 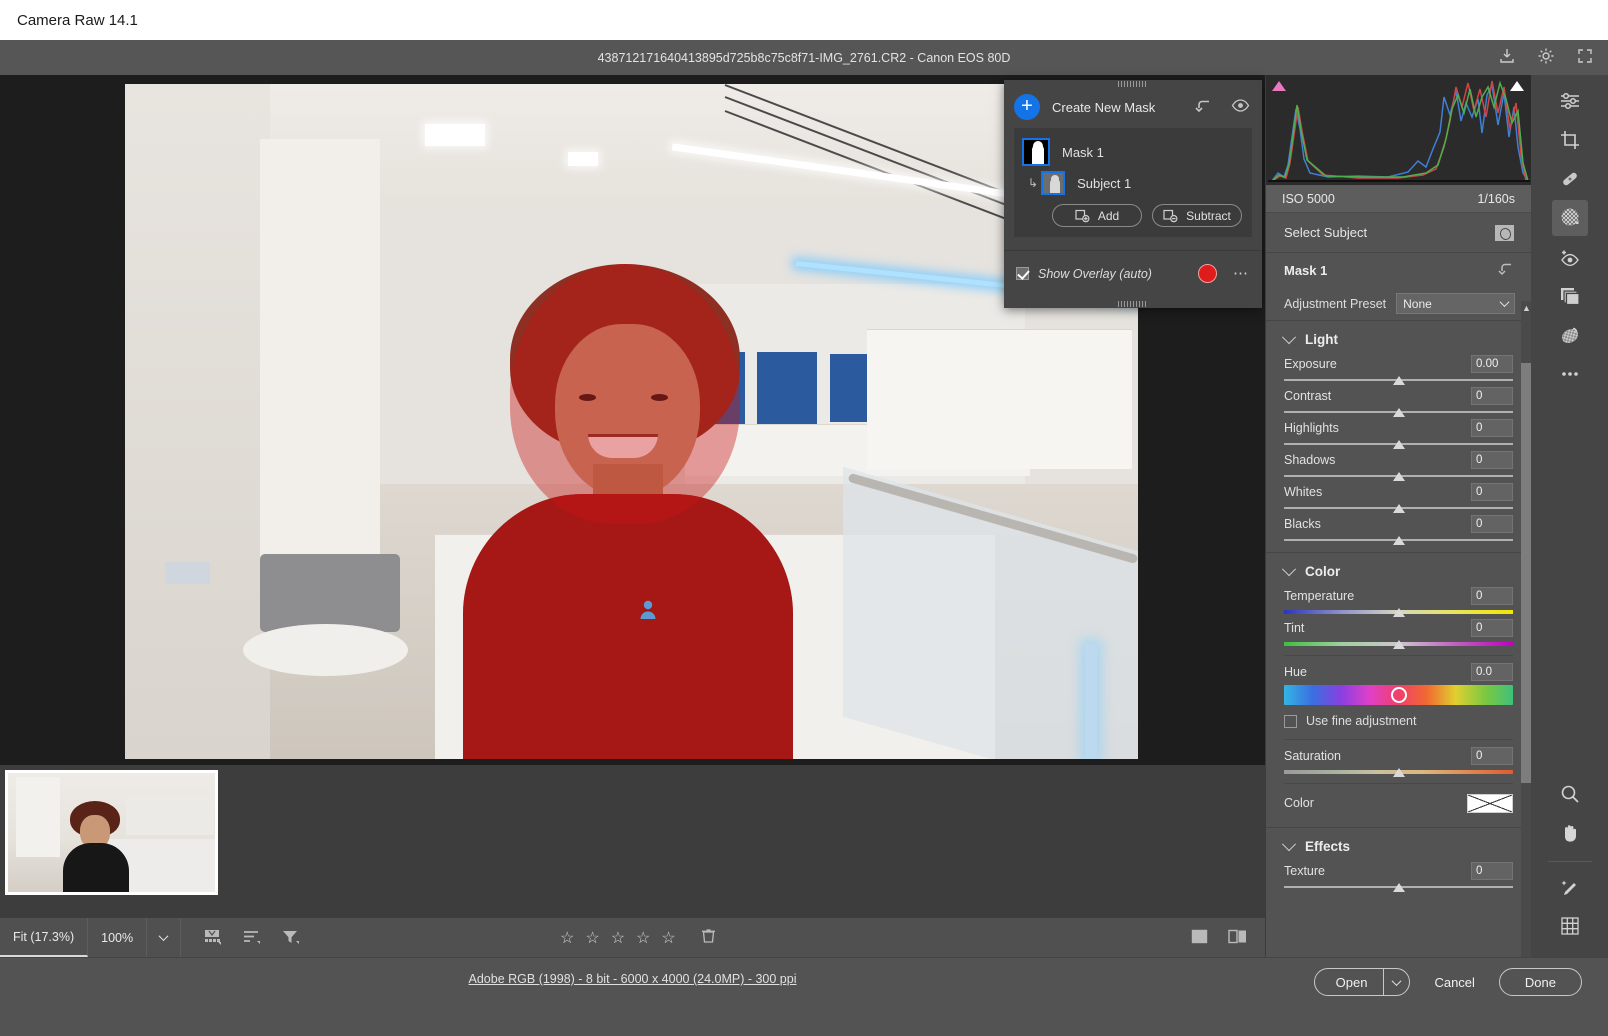 I want to click on overlay-color-swatch, so click(x=1207, y=273).